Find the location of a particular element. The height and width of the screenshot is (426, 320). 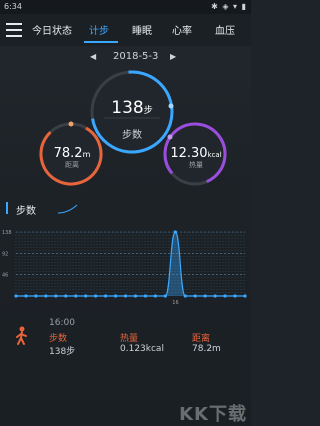

chart-line is located at coordinates (130, 264).